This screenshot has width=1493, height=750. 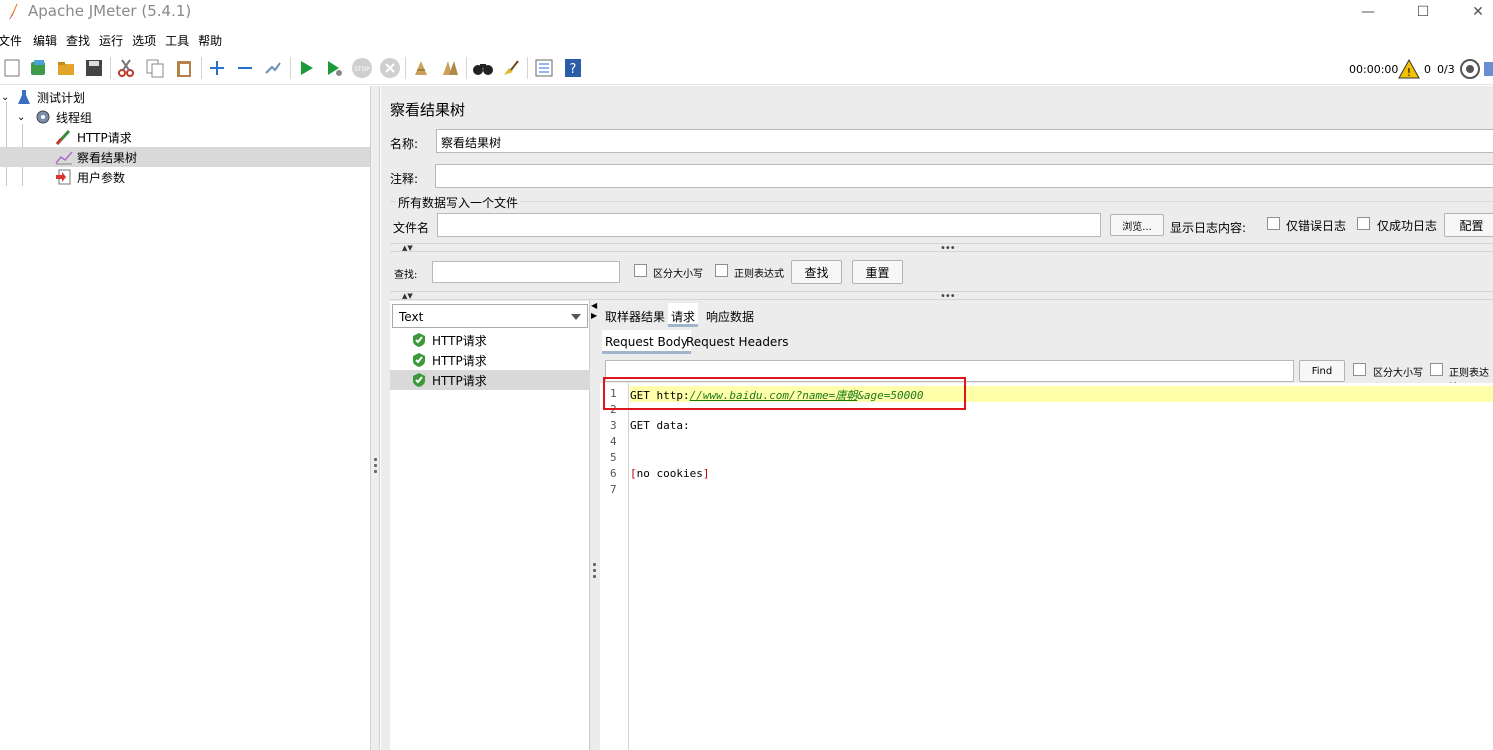 I want to click on search-label: 查找:, so click(x=406, y=275).